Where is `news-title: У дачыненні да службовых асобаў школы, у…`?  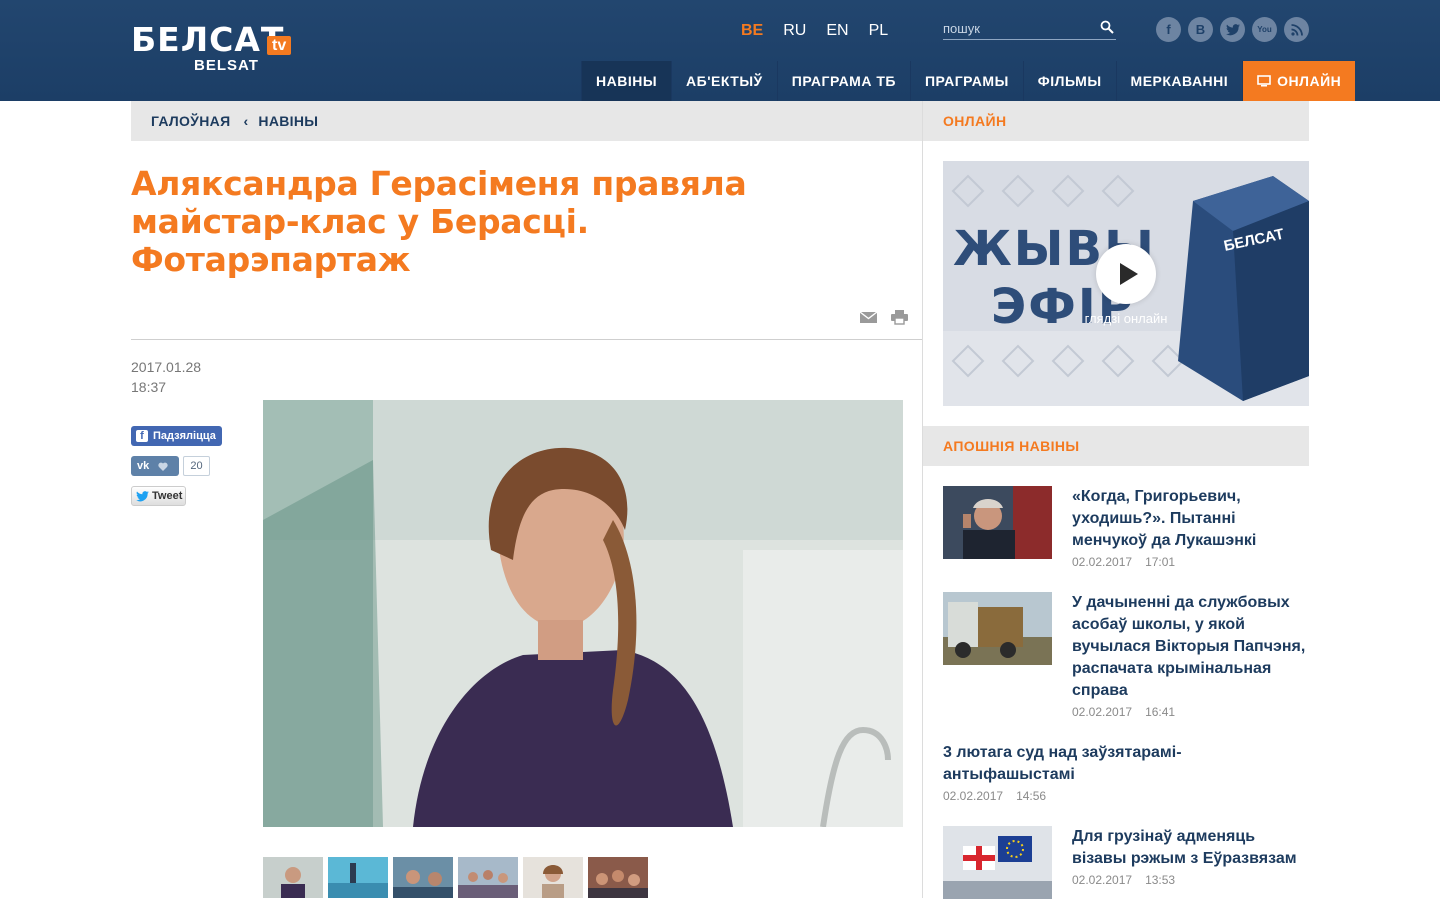
news-title: У дачыненні да службовых асобаў школы, у… is located at coordinates (1190, 647).